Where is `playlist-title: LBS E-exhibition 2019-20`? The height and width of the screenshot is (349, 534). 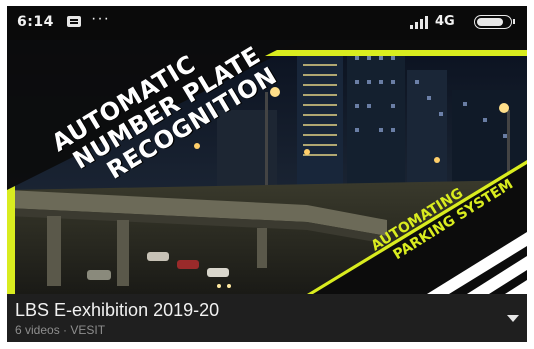 playlist-title: LBS E-exhibition 2019-20 is located at coordinates (117, 310).